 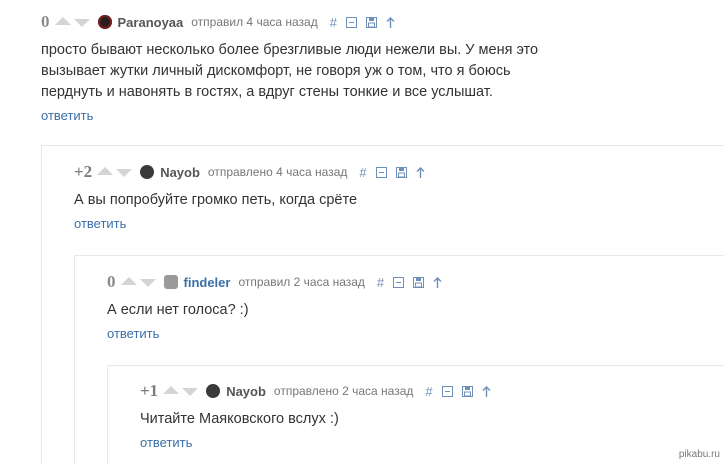 I want to click on comment-header: +1 Nayob отправлено 2 часа назад #, so click(x=315, y=391).